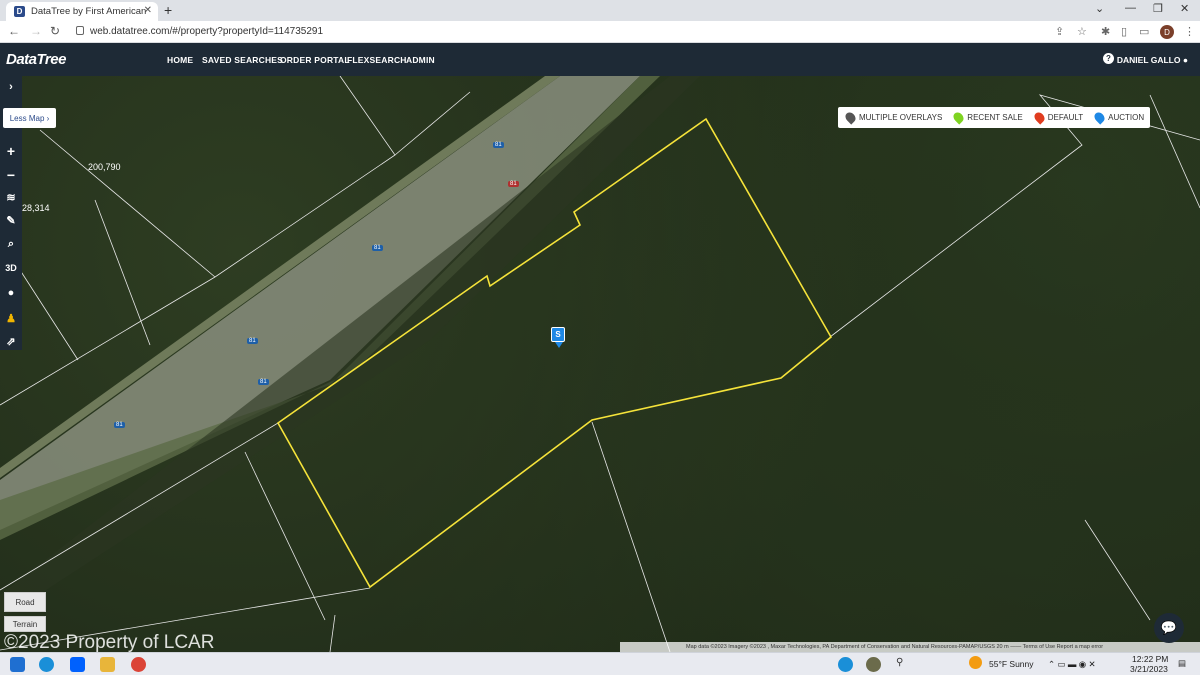 Image resolution: width=1200 pixels, height=675 pixels. I want to click on legend-label: RECENT SALE, so click(995, 117).